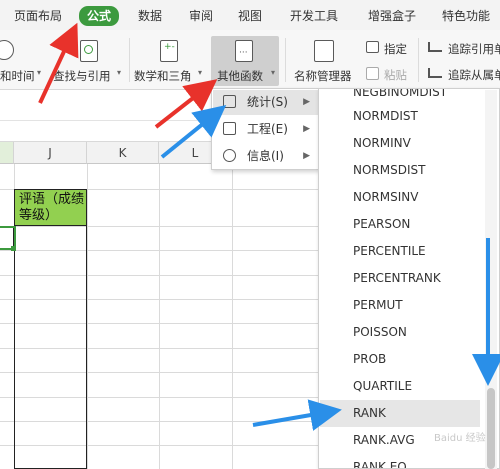 This screenshot has height=469, width=500. Describe the element at coordinates (372, 73) in the screenshot. I see `paste-icon` at that location.